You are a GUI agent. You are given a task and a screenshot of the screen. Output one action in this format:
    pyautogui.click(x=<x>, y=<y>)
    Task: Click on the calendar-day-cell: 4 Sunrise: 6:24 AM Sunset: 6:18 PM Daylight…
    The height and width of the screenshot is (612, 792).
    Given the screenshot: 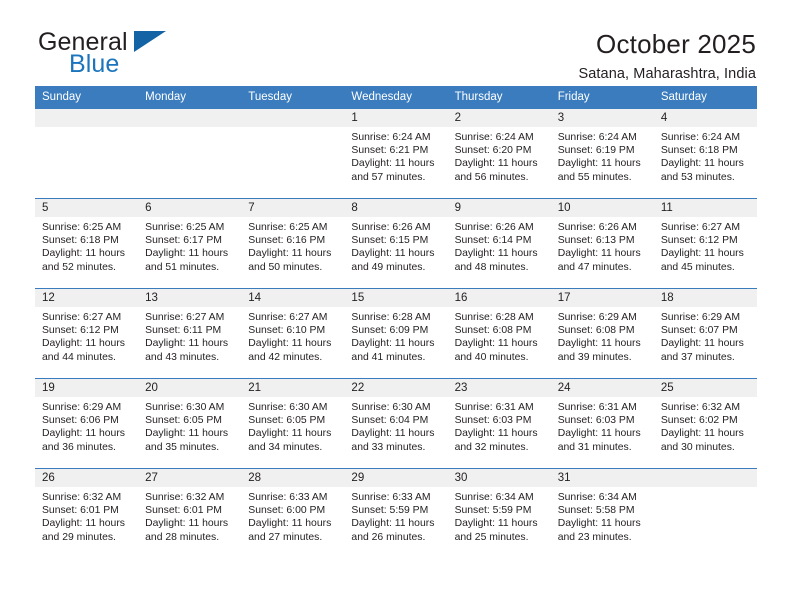 What is the action you would take?
    pyautogui.click(x=705, y=153)
    